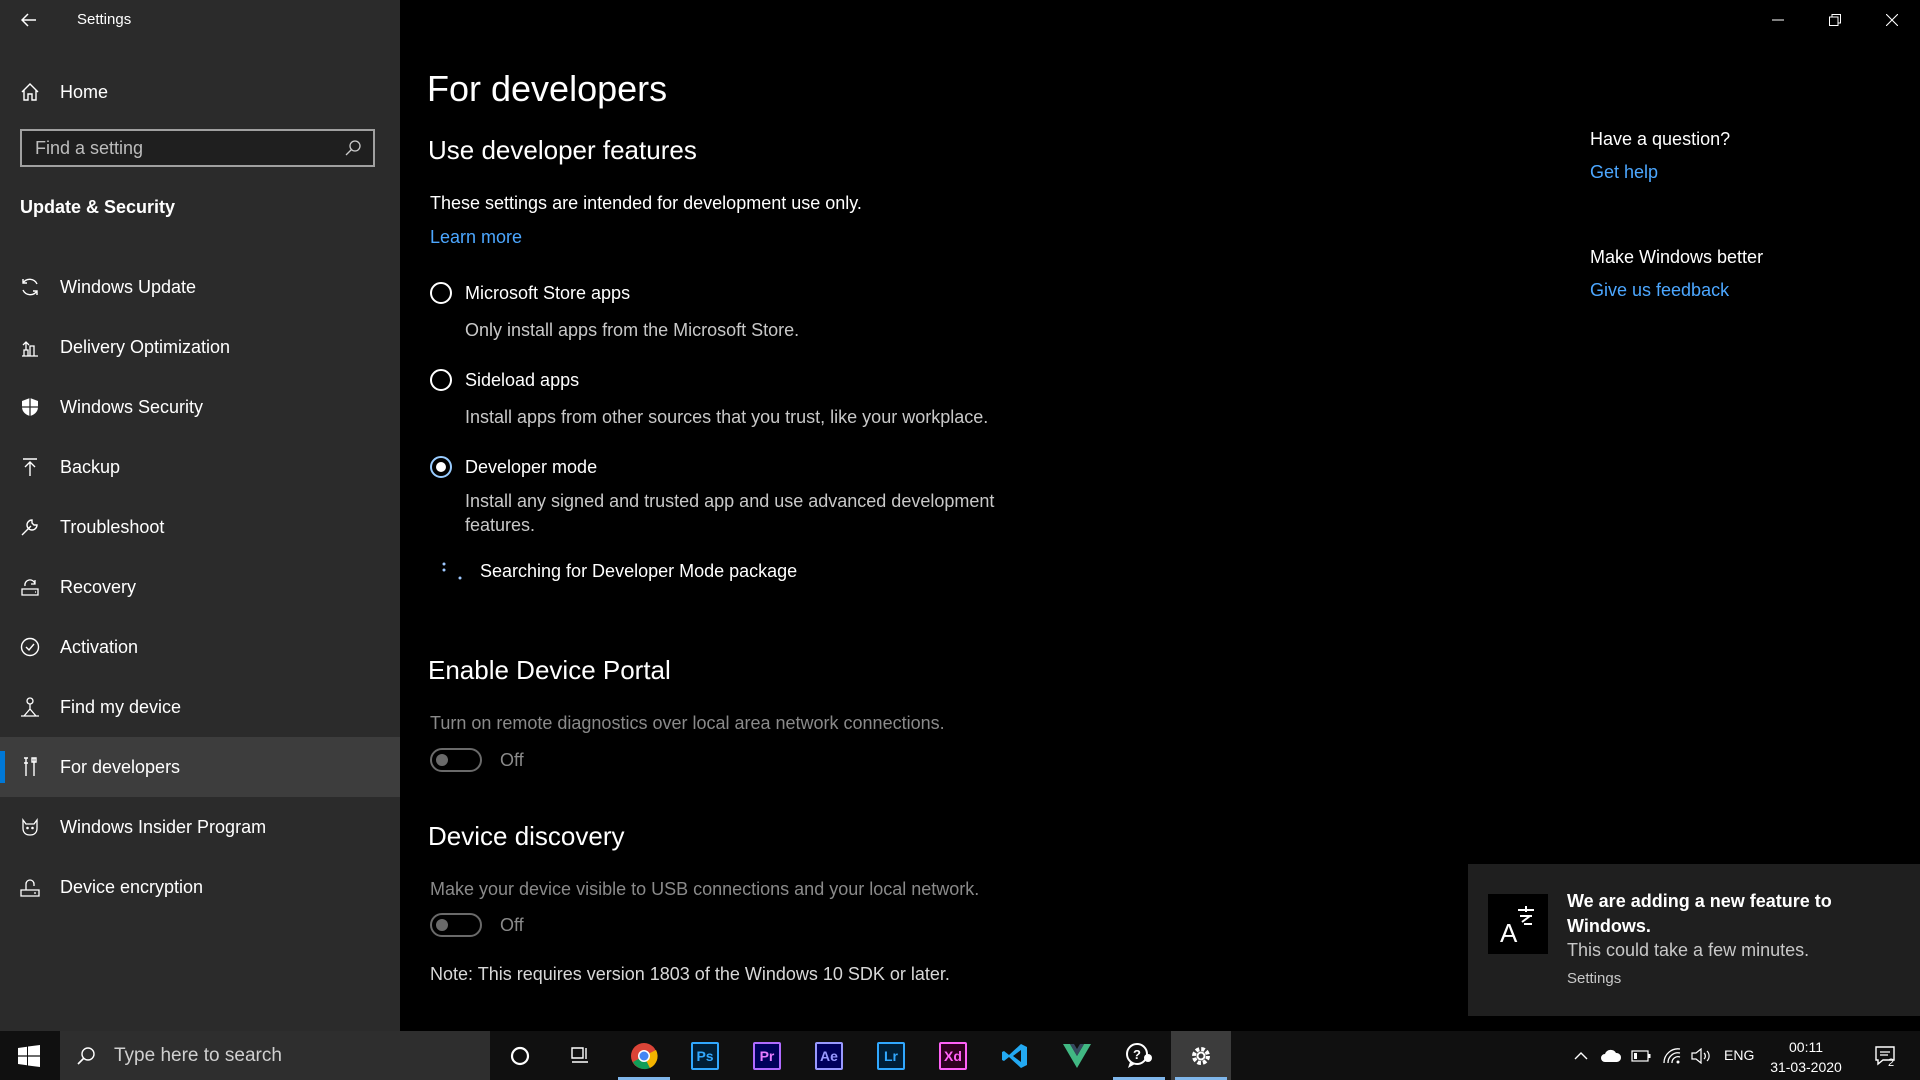  What do you see at coordinates (441, 467) in the screenshot?
I see `radio-button-checked` at bounding box center [441, 467].